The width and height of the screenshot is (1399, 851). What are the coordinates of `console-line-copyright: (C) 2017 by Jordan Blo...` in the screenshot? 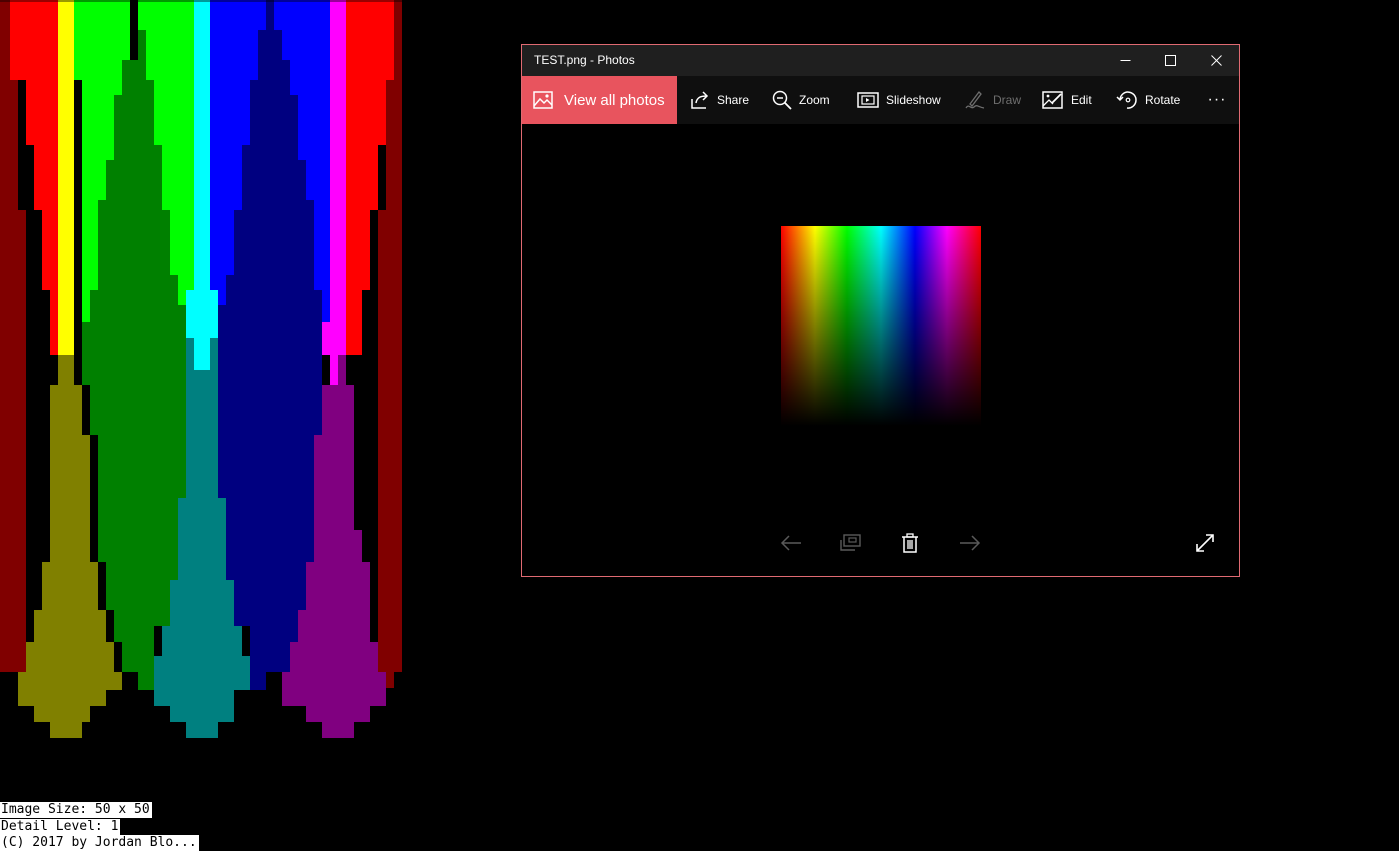 It's located at (99, 843).